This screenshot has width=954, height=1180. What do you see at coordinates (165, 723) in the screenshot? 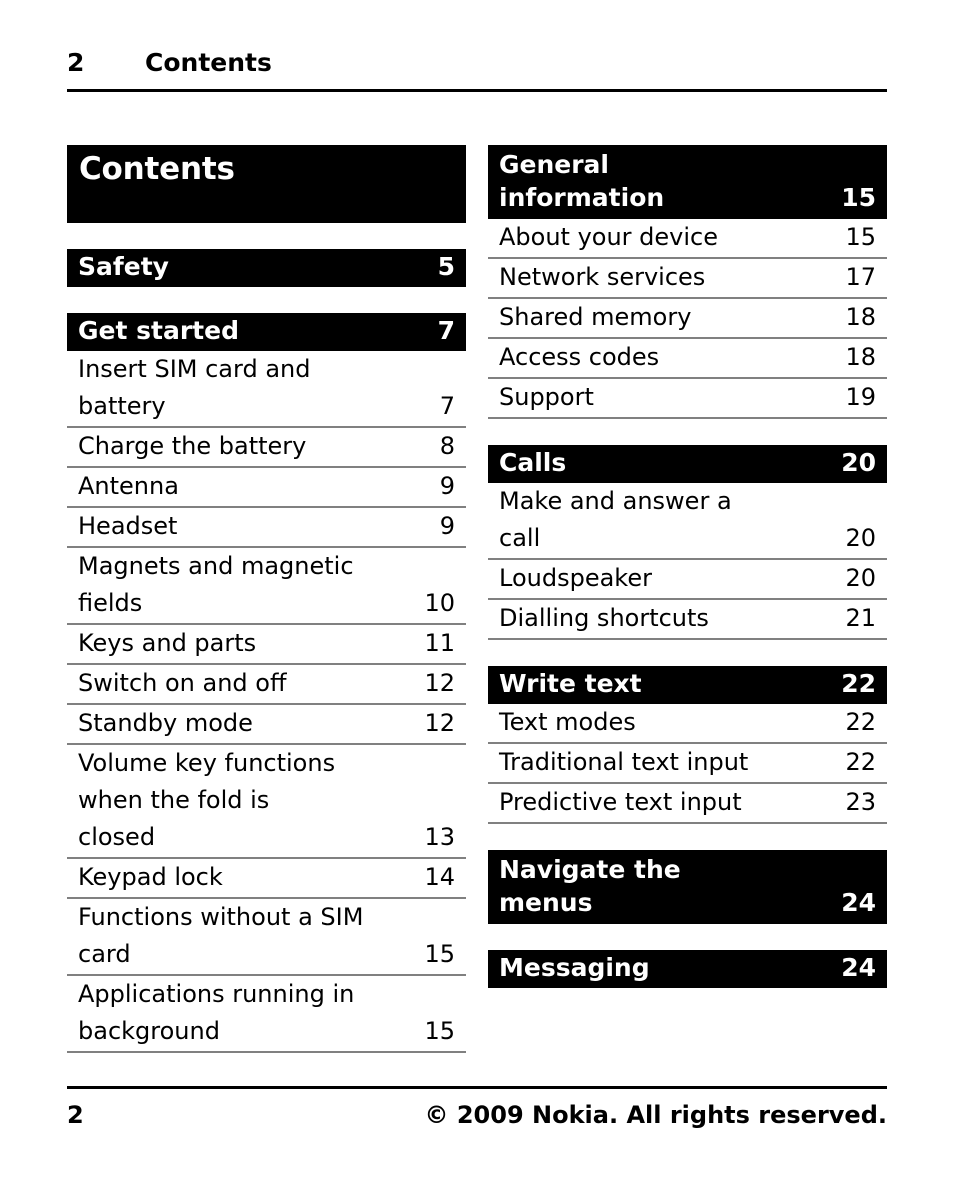
I see `toc-entry-label: Standby mode` at bounding box center [165, 723].